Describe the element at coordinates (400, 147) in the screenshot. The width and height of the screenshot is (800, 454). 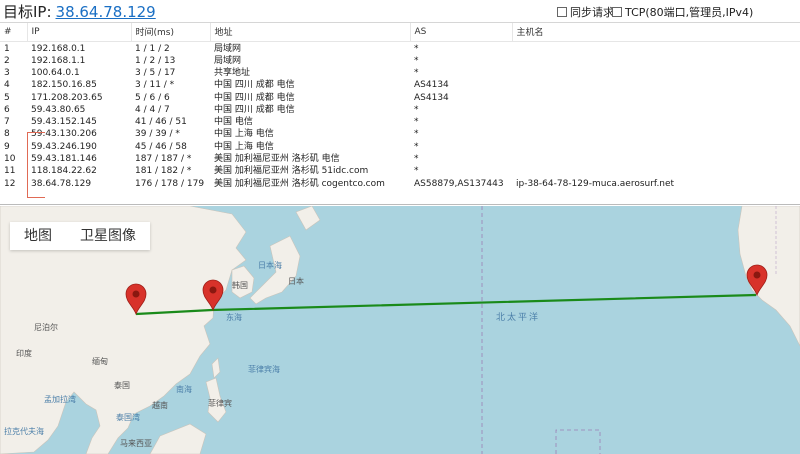
I see `table-row: 9 59.43.246.190 45 / 46 / 58 中国 上海 电信 *` at that location.